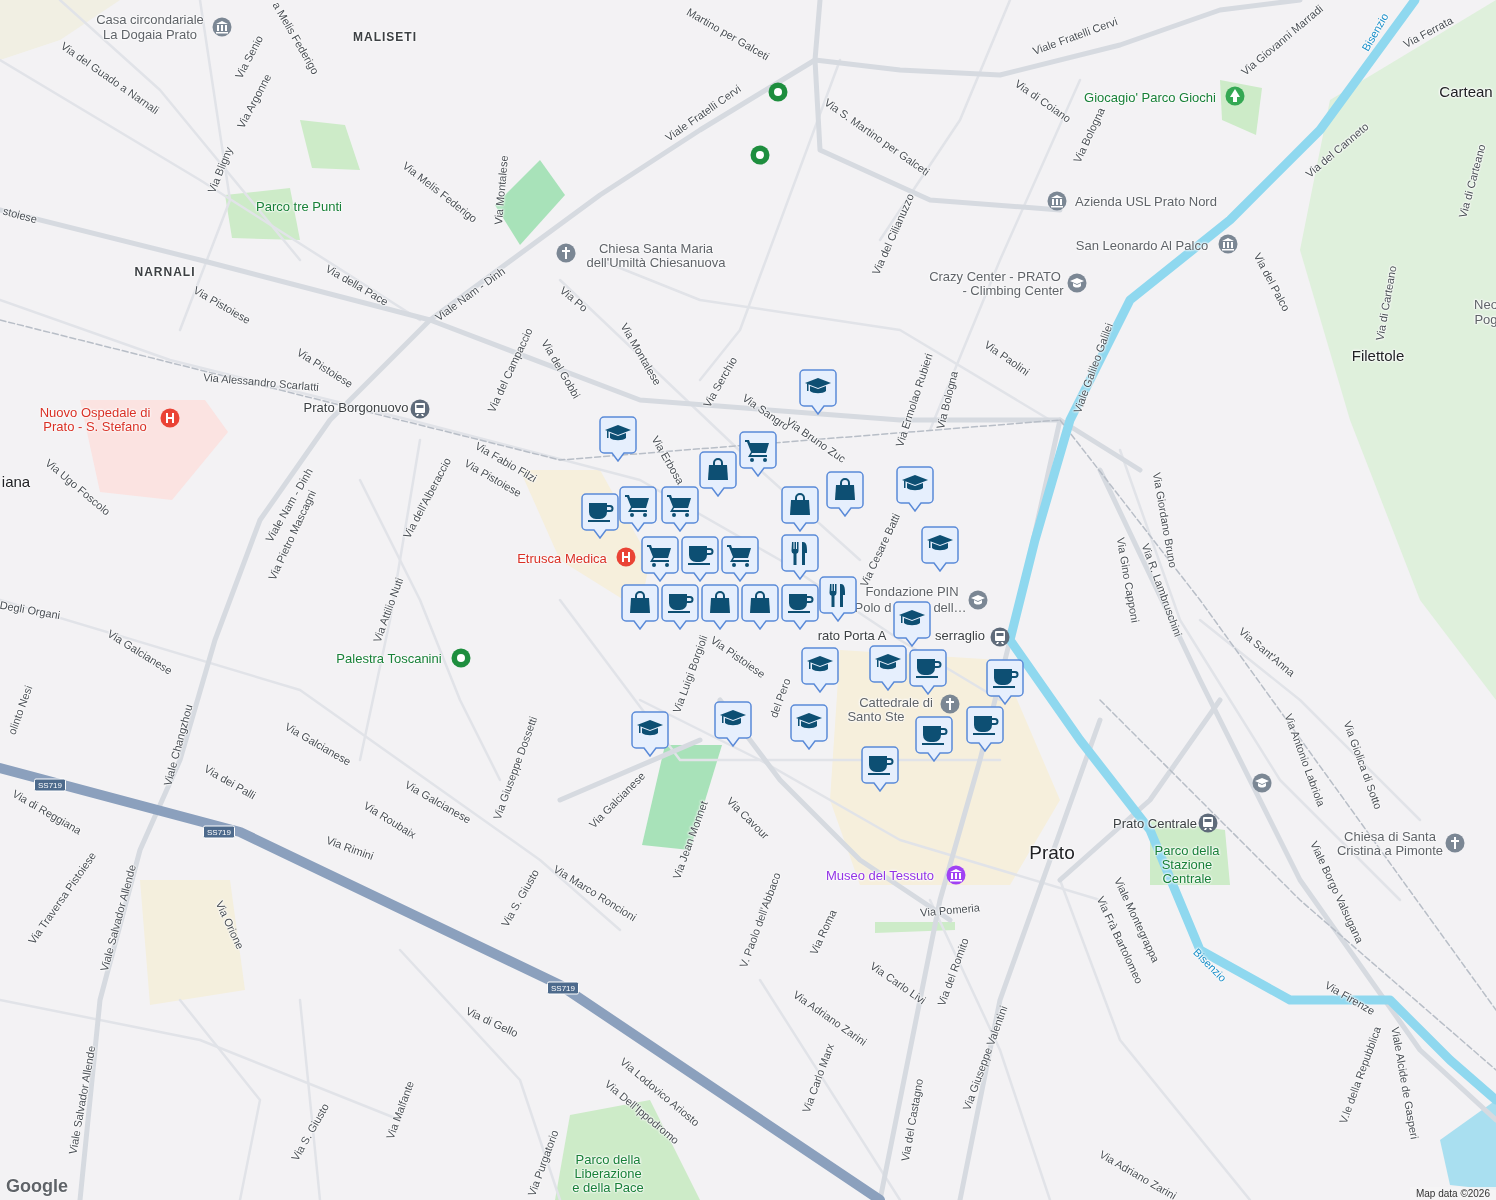 This screenshot has height=1200, width=1496. Describe the element at coordinates (1187, 865) in the screenshot. I see `map-label: Stazione` at that location.